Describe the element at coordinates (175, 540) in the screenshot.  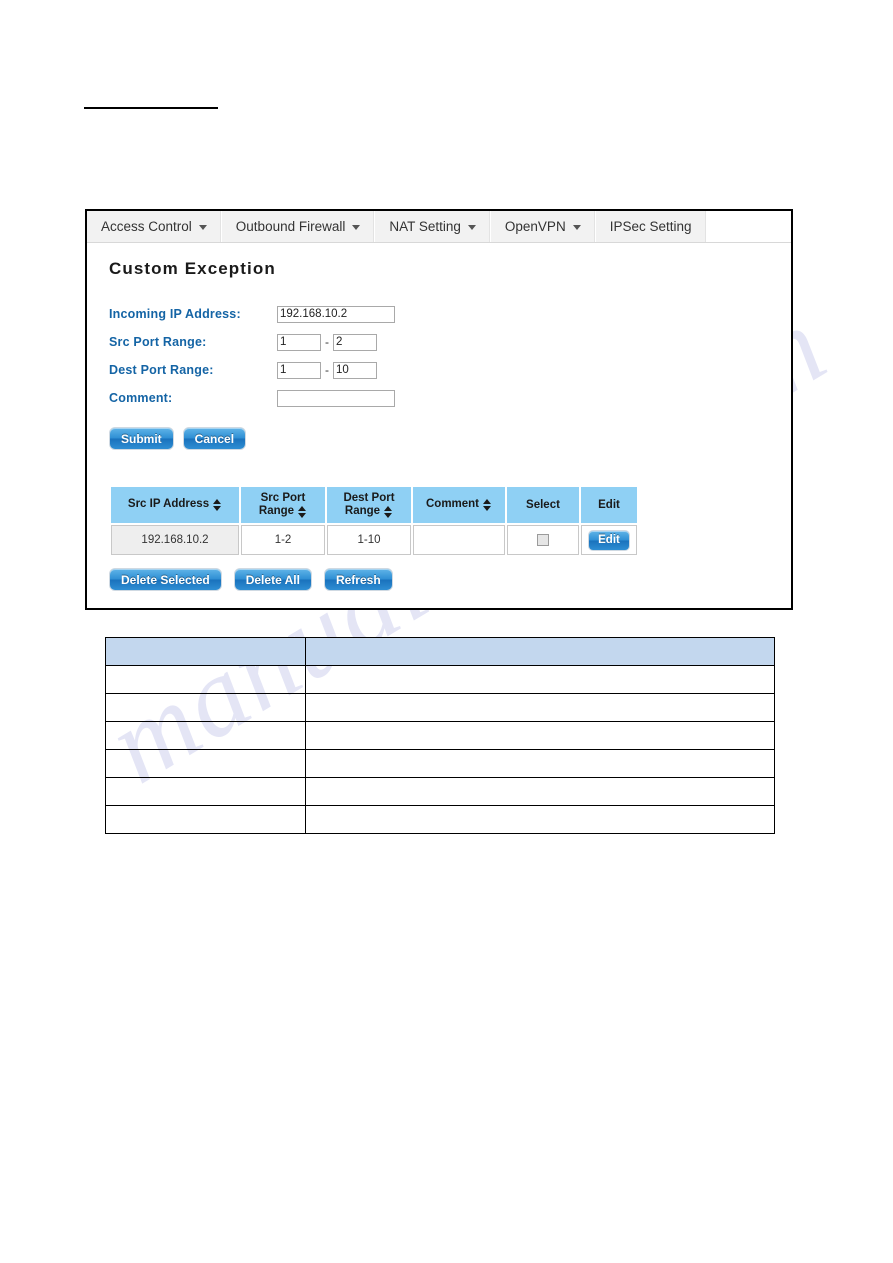
I see `cell-src-ip-address: 192.168.10.2` at that location.